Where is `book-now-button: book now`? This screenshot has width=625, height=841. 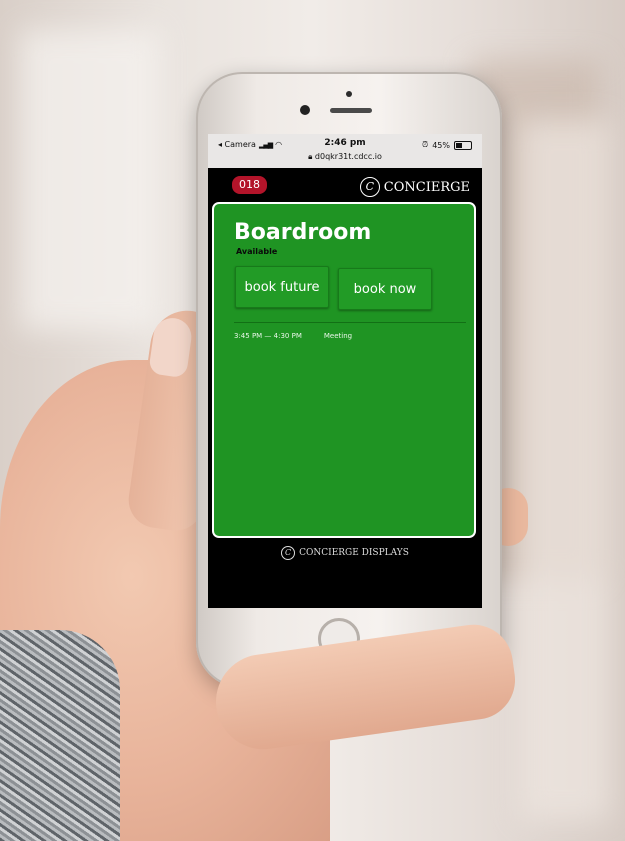
book-now-button: book now is located at coordinates (385, 289).